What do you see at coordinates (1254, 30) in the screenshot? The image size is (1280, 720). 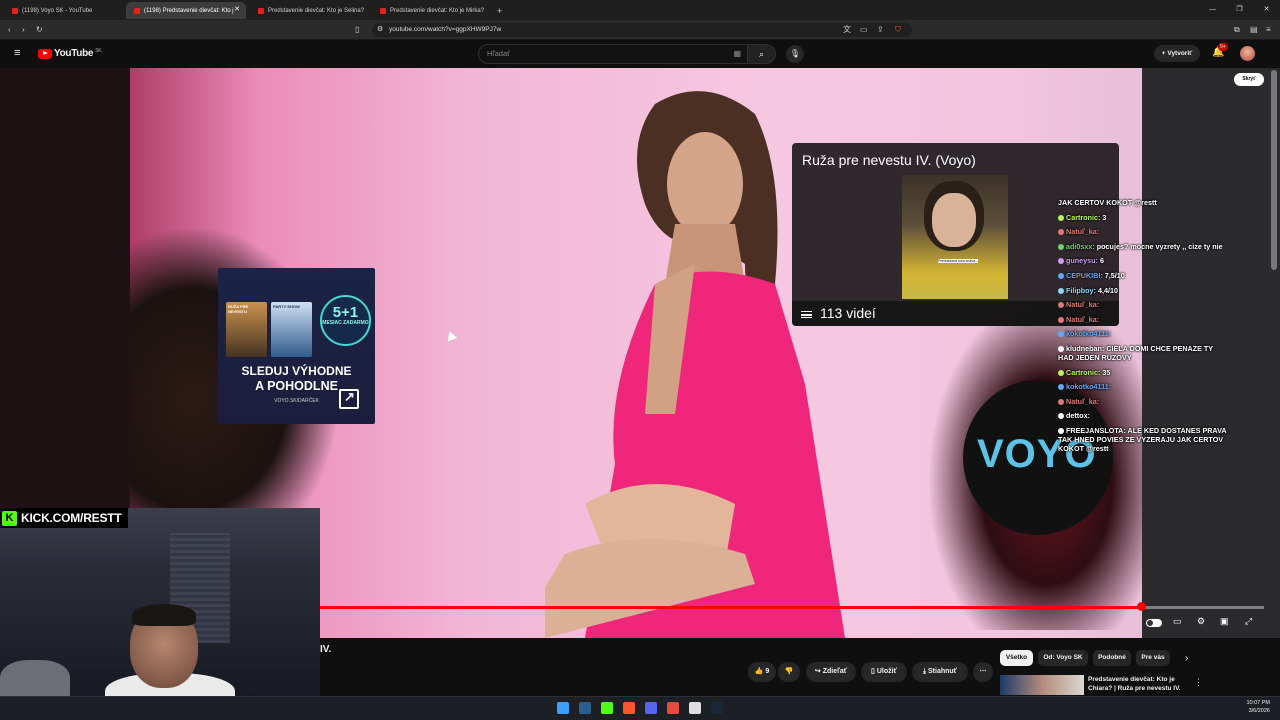 I see `wallet-icon: ▤` at bounding box center [1254, 30].